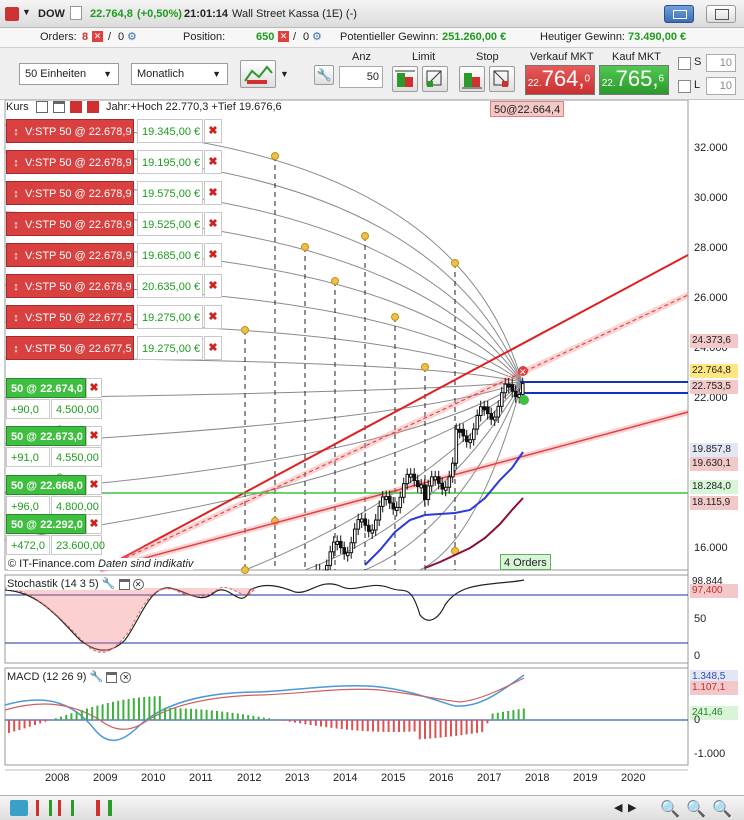 The width and height of the screenshot is (744, 820). Describe the element at coordinates (41, 107) in the screenshot. I see `settings-icon` at that location.